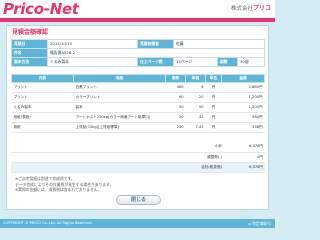 The image size is (320, 240). I want to click on cell-content: 用紙, so click(42, 127).